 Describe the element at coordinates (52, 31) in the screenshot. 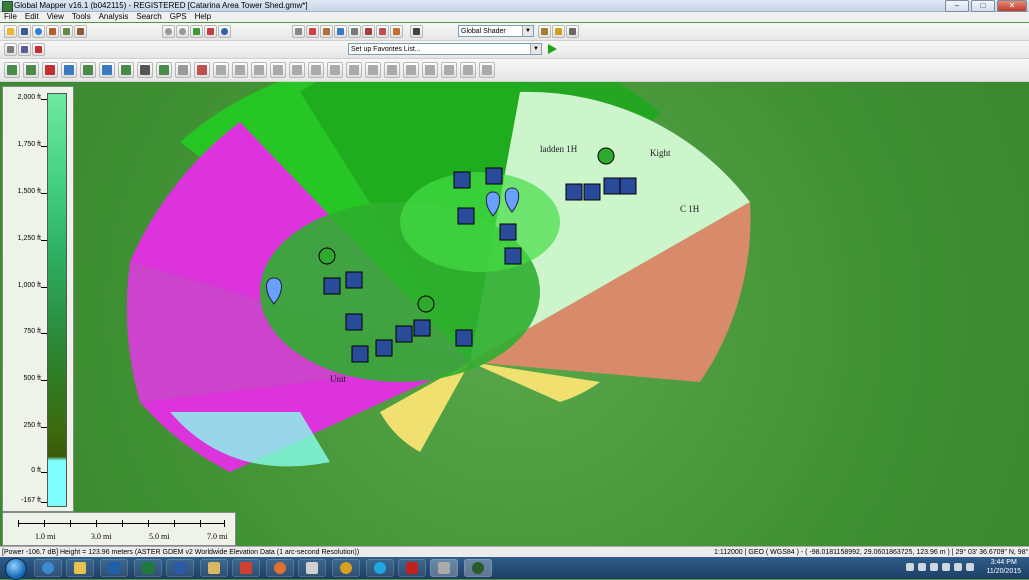

I see `print-button` at that location.